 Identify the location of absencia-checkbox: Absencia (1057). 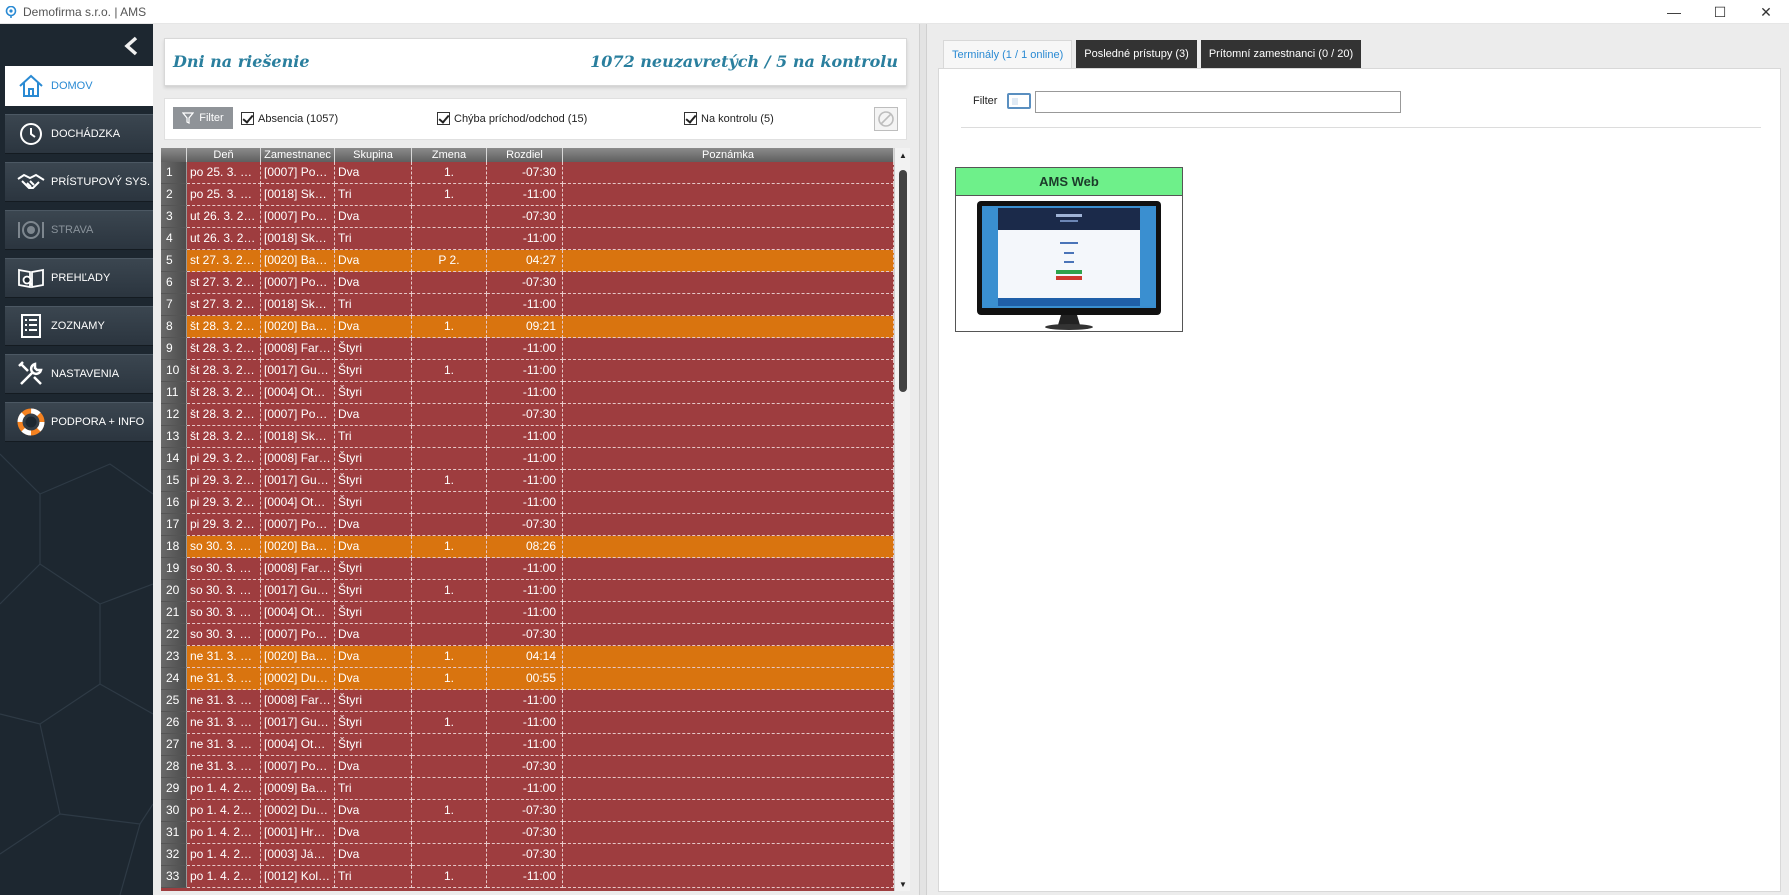
(289, 118).